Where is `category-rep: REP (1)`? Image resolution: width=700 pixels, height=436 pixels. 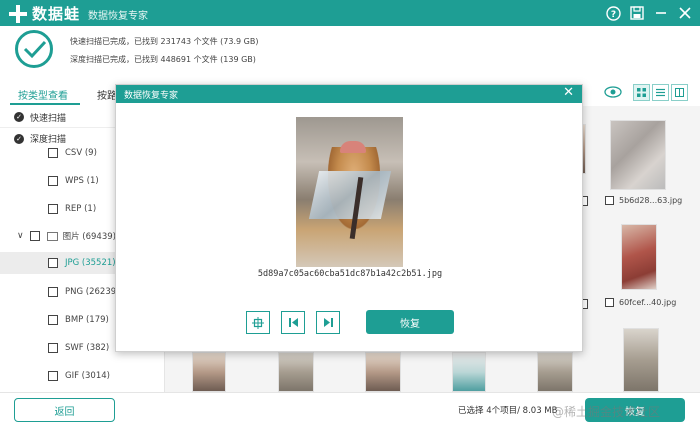 category-rep: REP (1) is located at coordinates (72, 209).